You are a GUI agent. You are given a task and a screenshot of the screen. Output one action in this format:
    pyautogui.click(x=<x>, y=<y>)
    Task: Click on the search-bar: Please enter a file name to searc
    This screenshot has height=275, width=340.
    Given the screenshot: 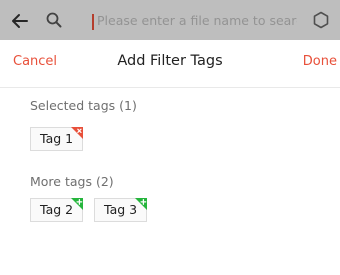 What is the action you would take?
    pyautogui.click(x=170, y=20)
    